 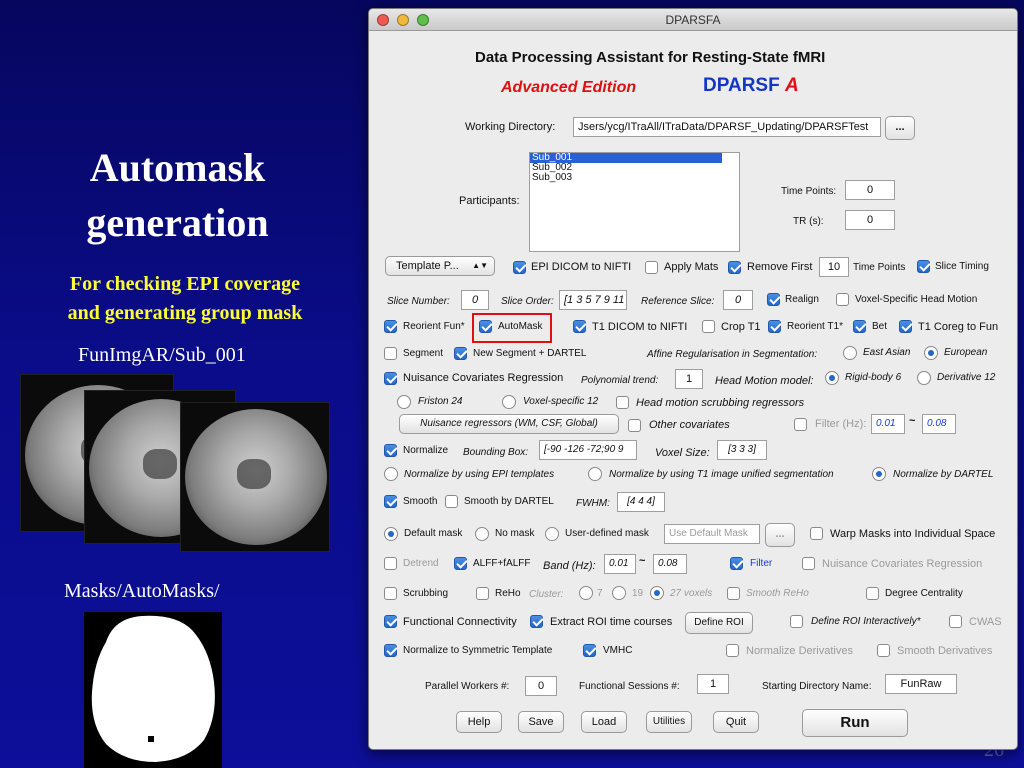 I want to click on reference-slice-field: 0, so click(x=738, y=300).